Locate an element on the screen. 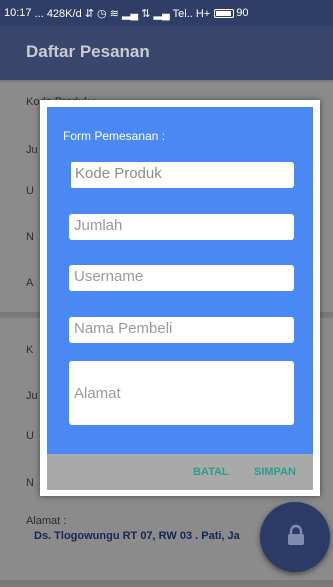  nama-pembeli-input: Nama Pembeli is located at coordinates (181, 330).